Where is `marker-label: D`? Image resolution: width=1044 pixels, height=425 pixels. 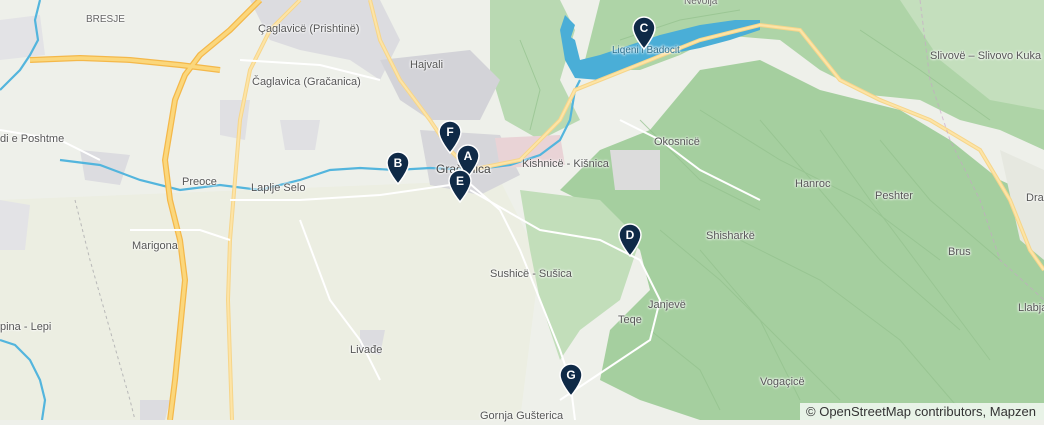
marker-label: D is located at coordinates (630, 235).